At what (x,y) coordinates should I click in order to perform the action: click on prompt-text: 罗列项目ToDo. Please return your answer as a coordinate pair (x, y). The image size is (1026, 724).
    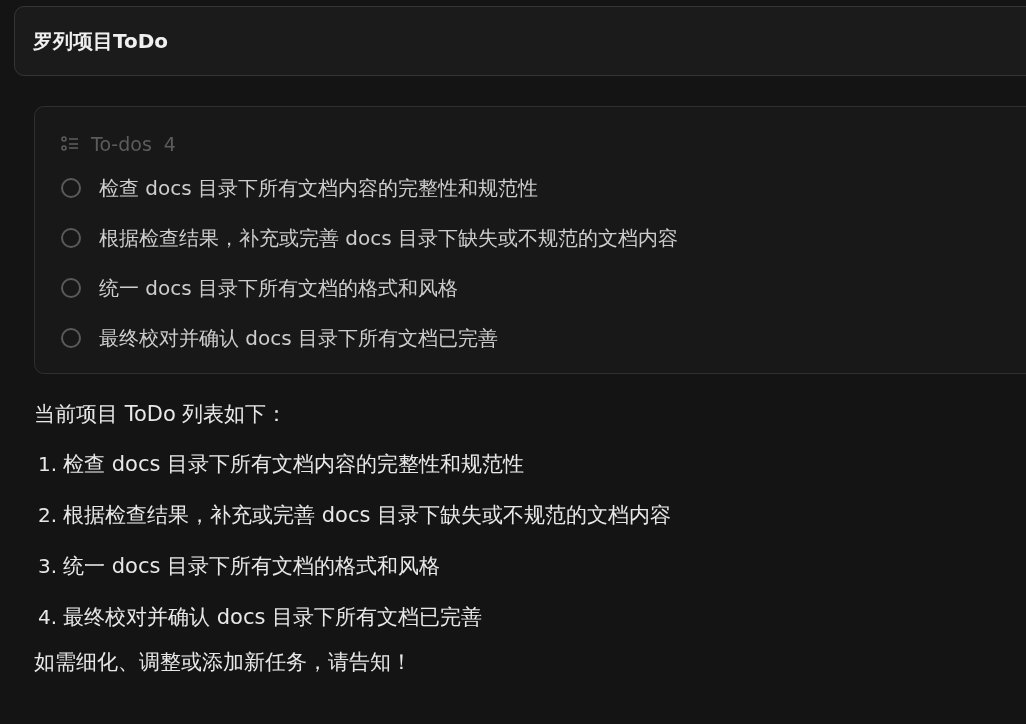
    Looking at the image, I should click on (101, 41).